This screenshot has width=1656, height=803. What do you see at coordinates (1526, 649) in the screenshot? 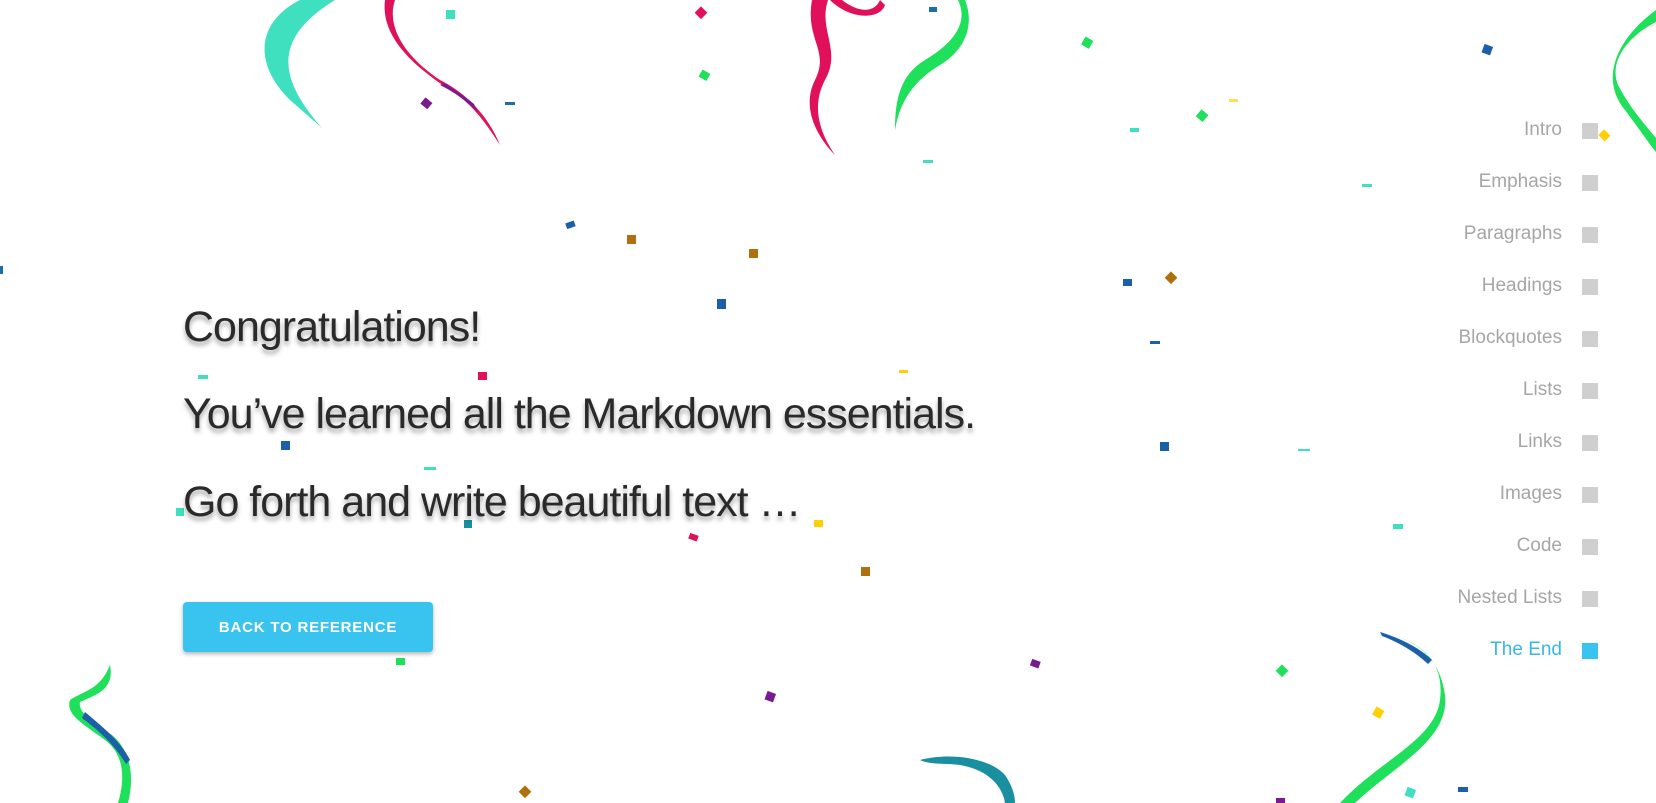
I see `nav-item-label: The End` at bounding box center [1526, 649].